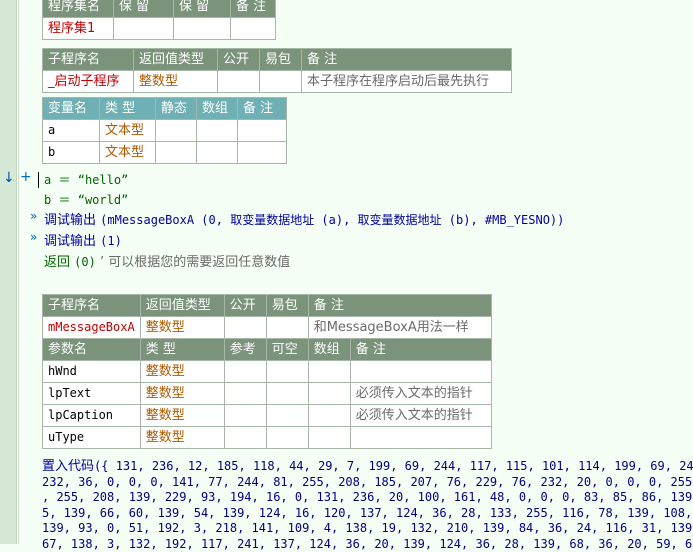 This screenshot has width=693, height=552. I want to click on header-nullable: 可空, so click(287, 350).